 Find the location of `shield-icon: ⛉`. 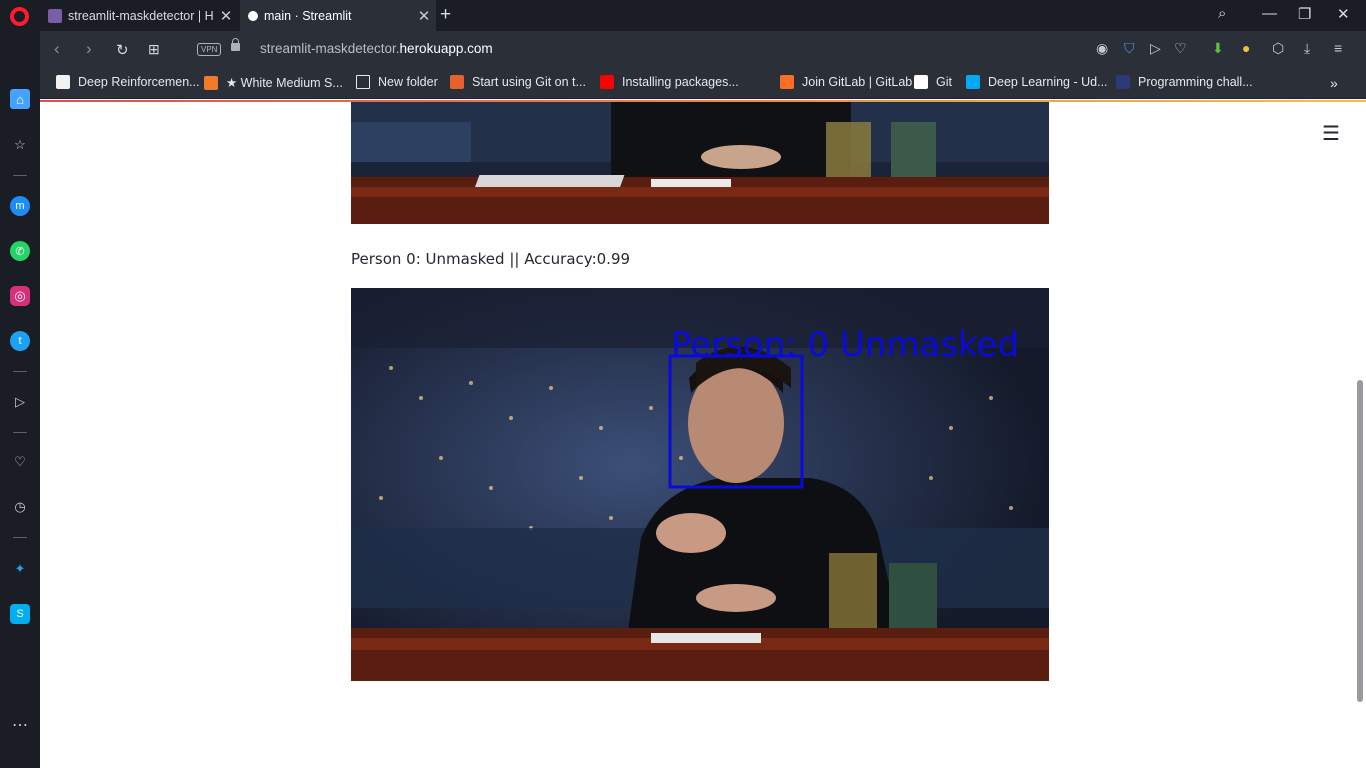

shield-icon: ⛉ is located at coordinates (1129, 48).